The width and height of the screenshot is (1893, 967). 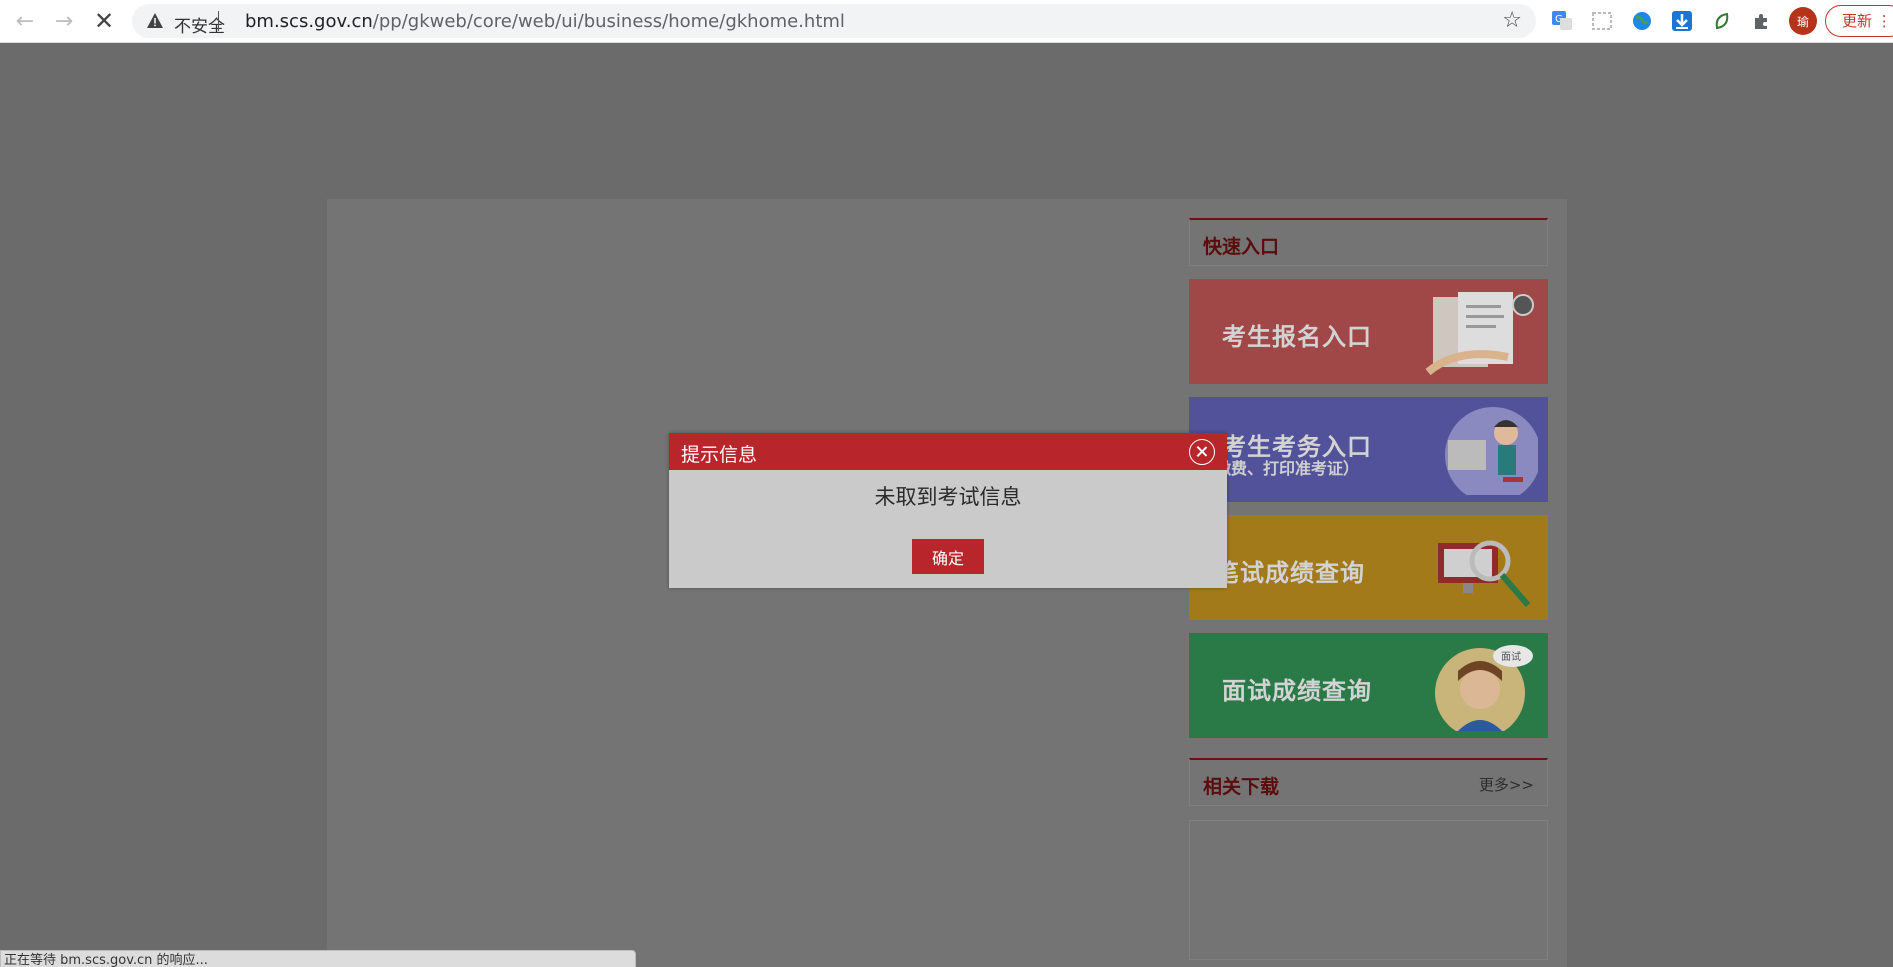 I want to click on card-label: 面试成绩查询, so click(x=1297, y=691).